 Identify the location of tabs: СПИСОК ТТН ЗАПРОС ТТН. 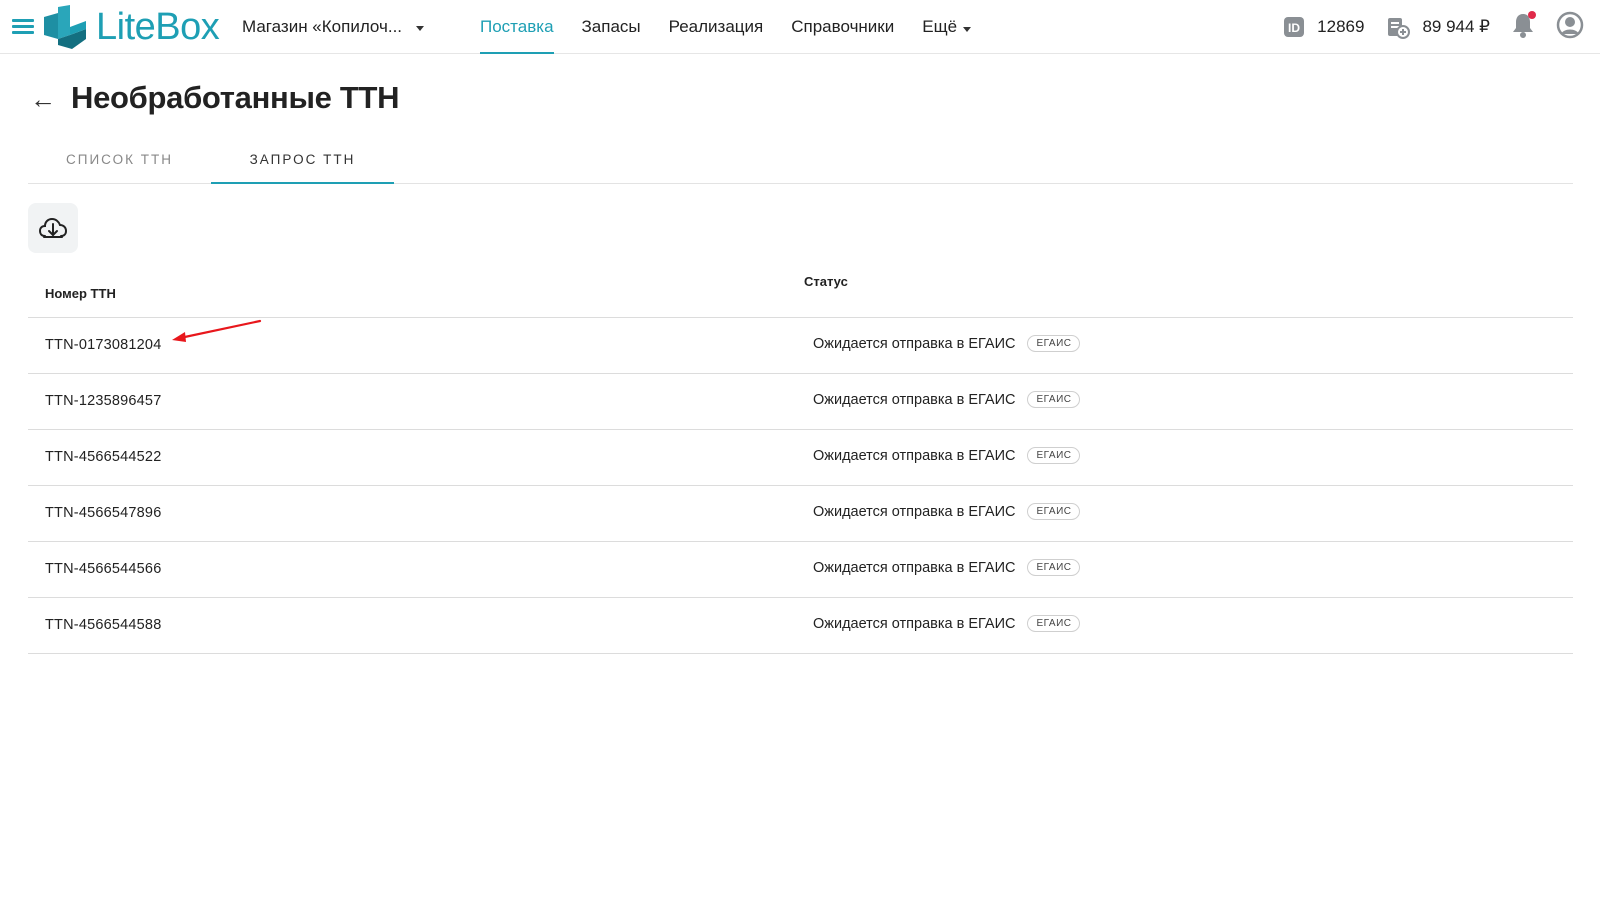
(800, 161).